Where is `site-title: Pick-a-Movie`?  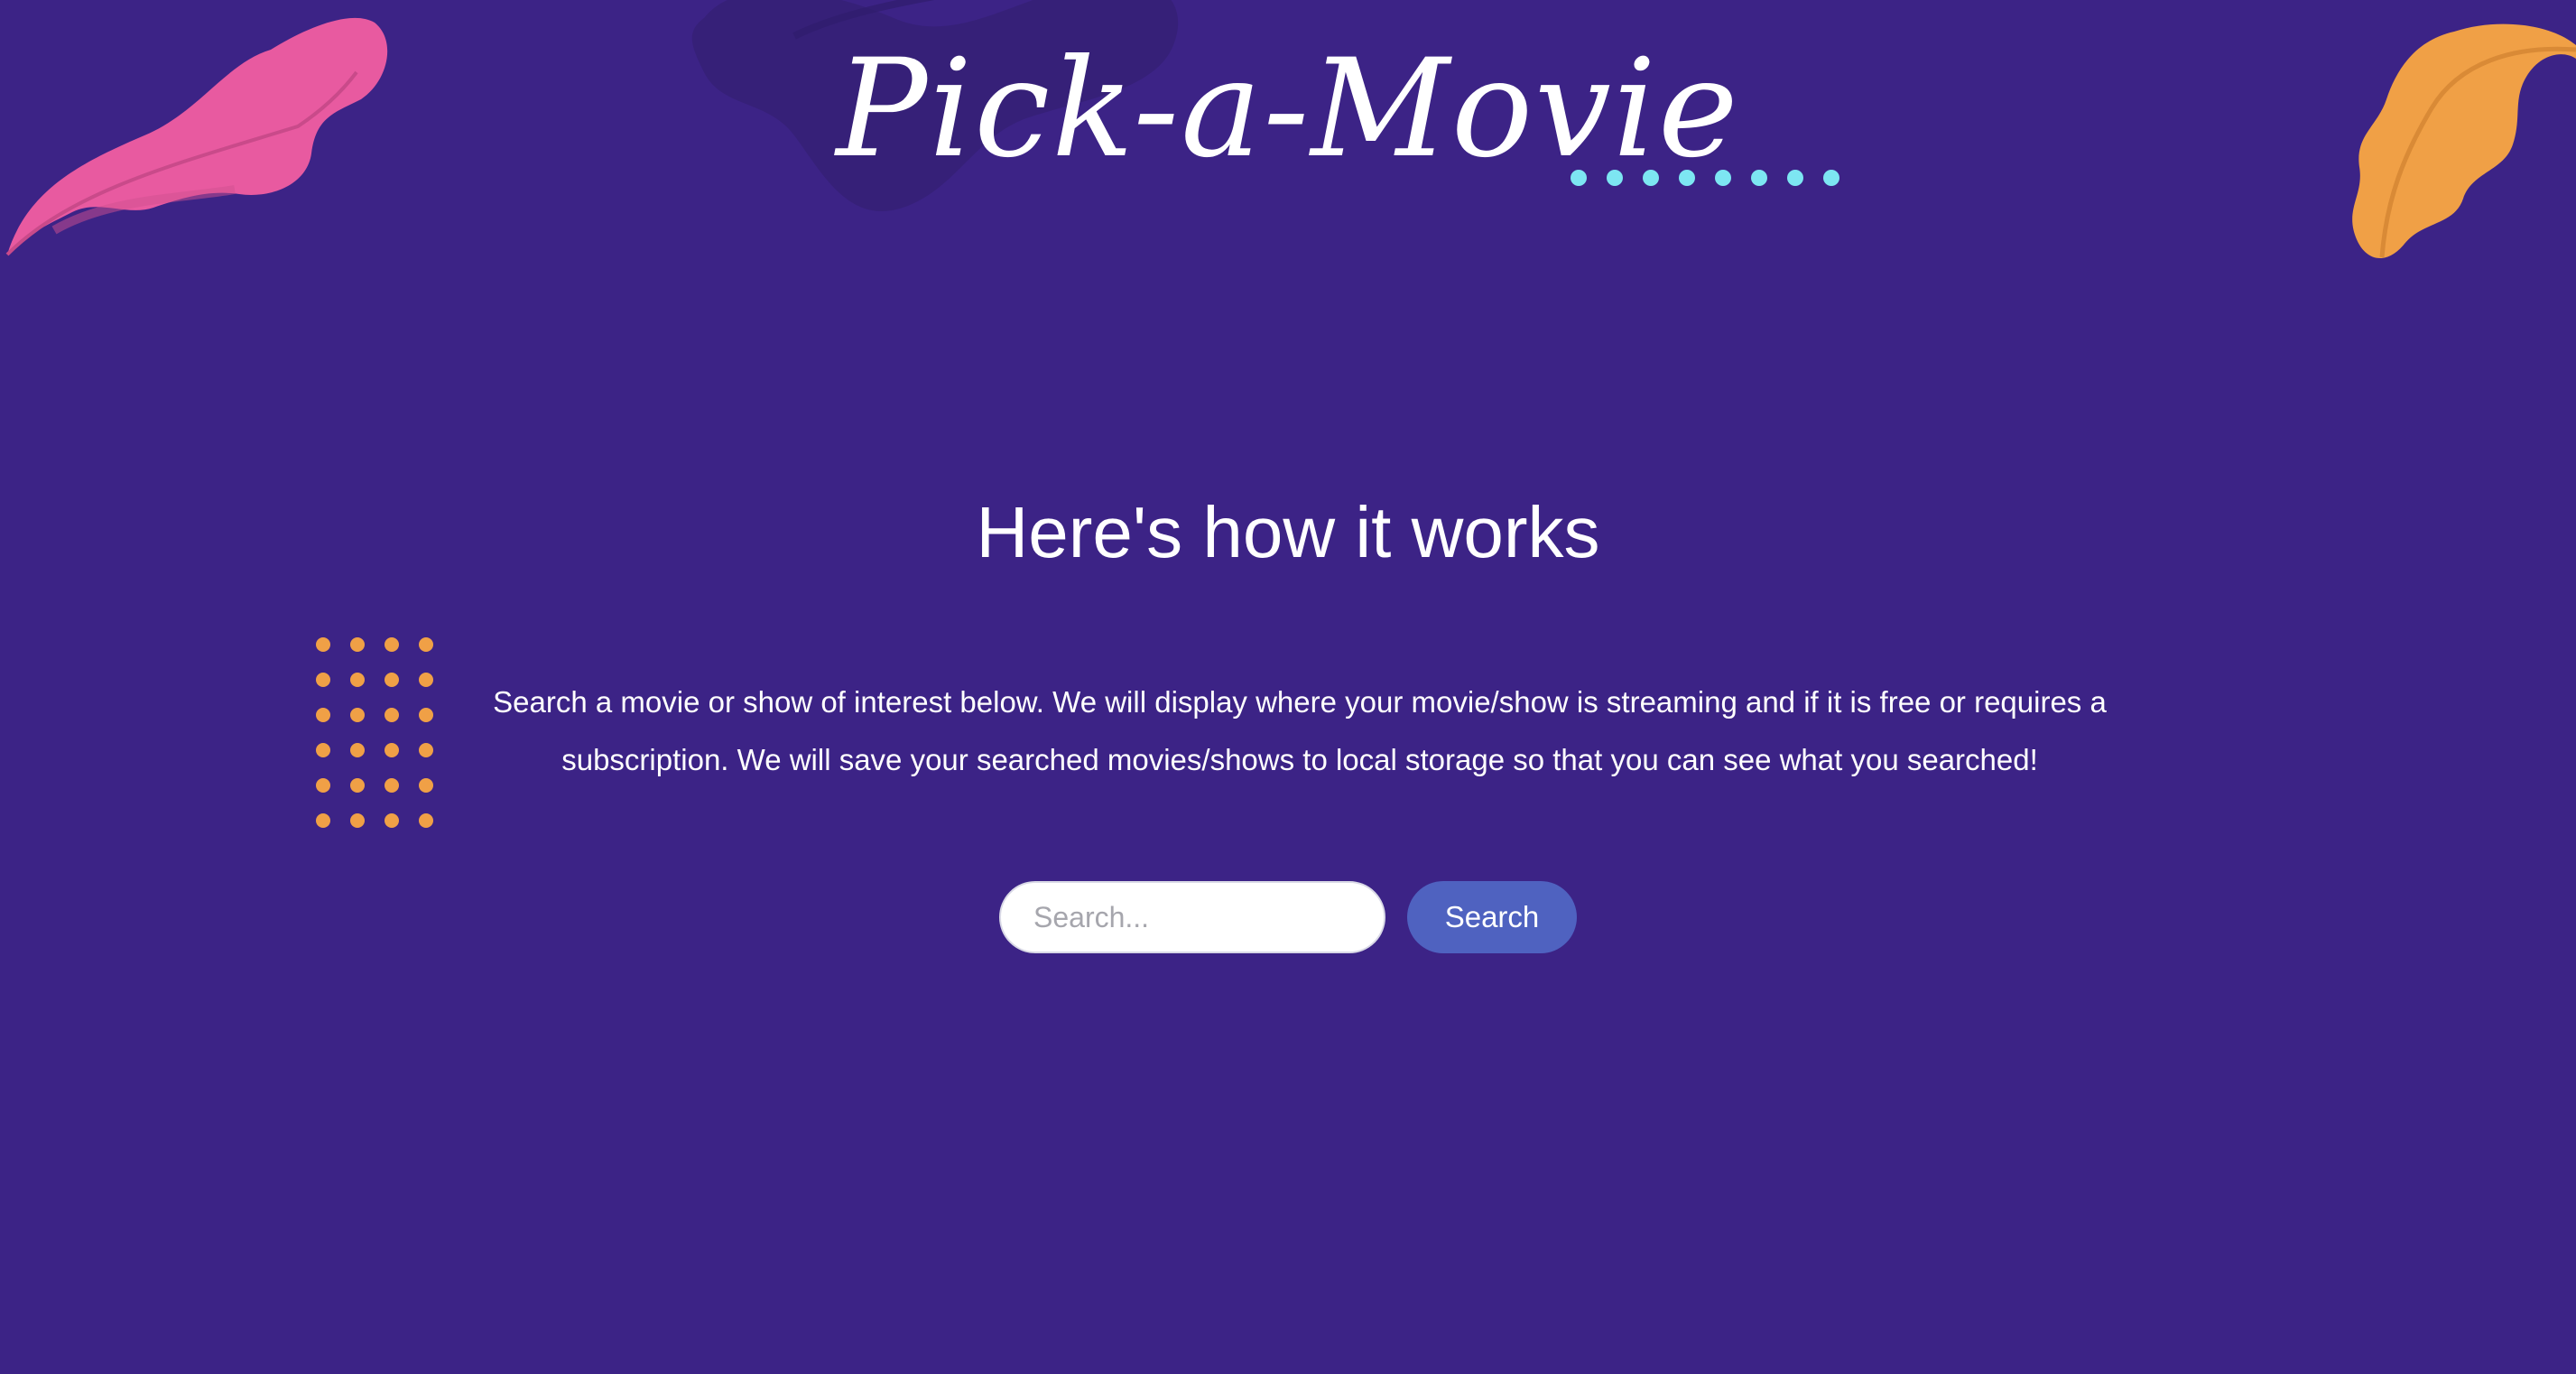
site-title: Pick-a-Movie is located at coordinates (1288, 109).